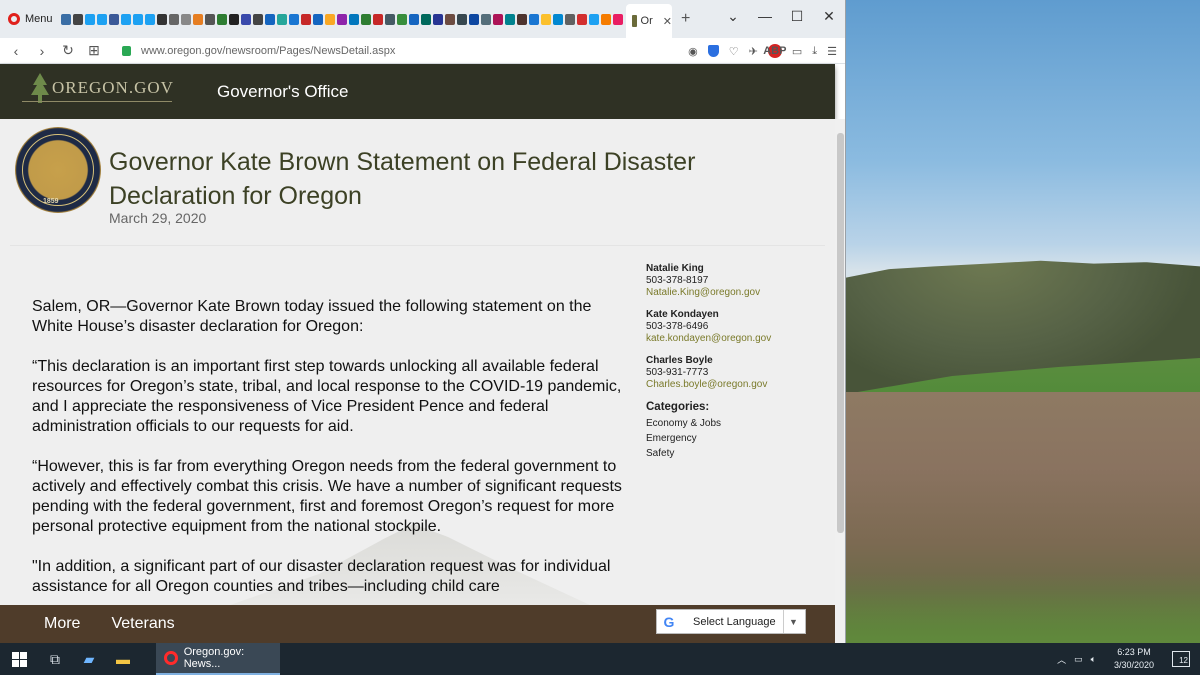 The image size is (1200, 675). What do you see at coordinates (797, 16) in the screenshot?
I see `maximize-icon: ☐` at bounding box center [797, 16].